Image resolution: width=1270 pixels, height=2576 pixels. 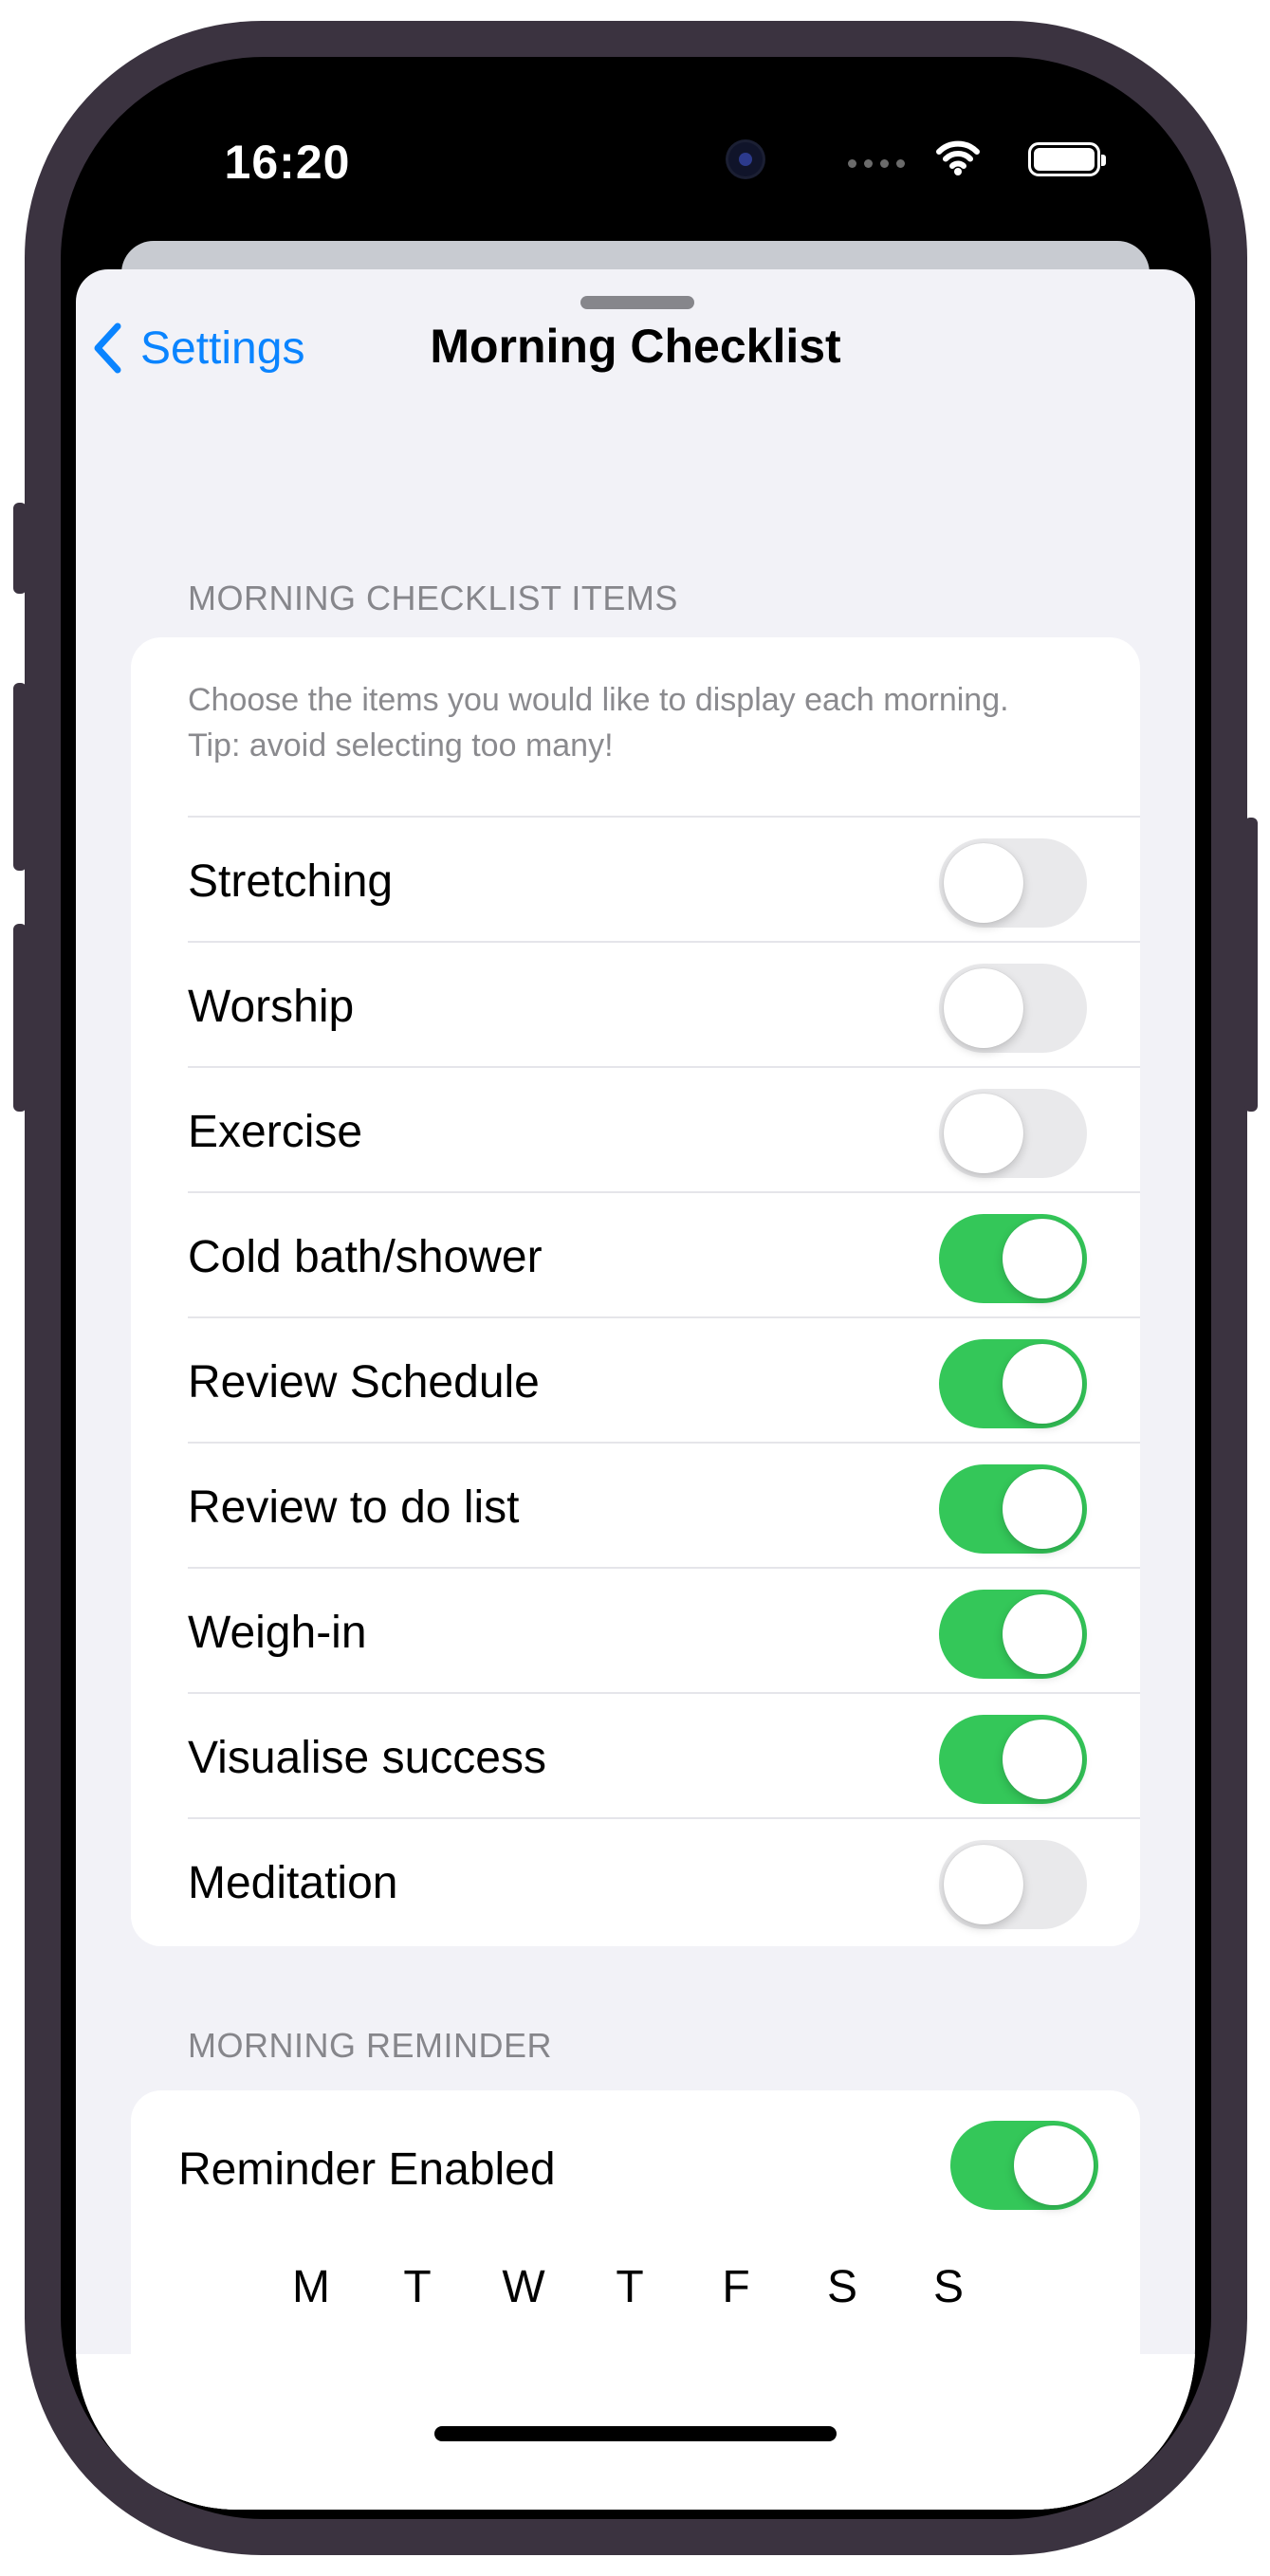 I want to click on checklist-item-label: Visualise success, so click(x=367, y=1758).